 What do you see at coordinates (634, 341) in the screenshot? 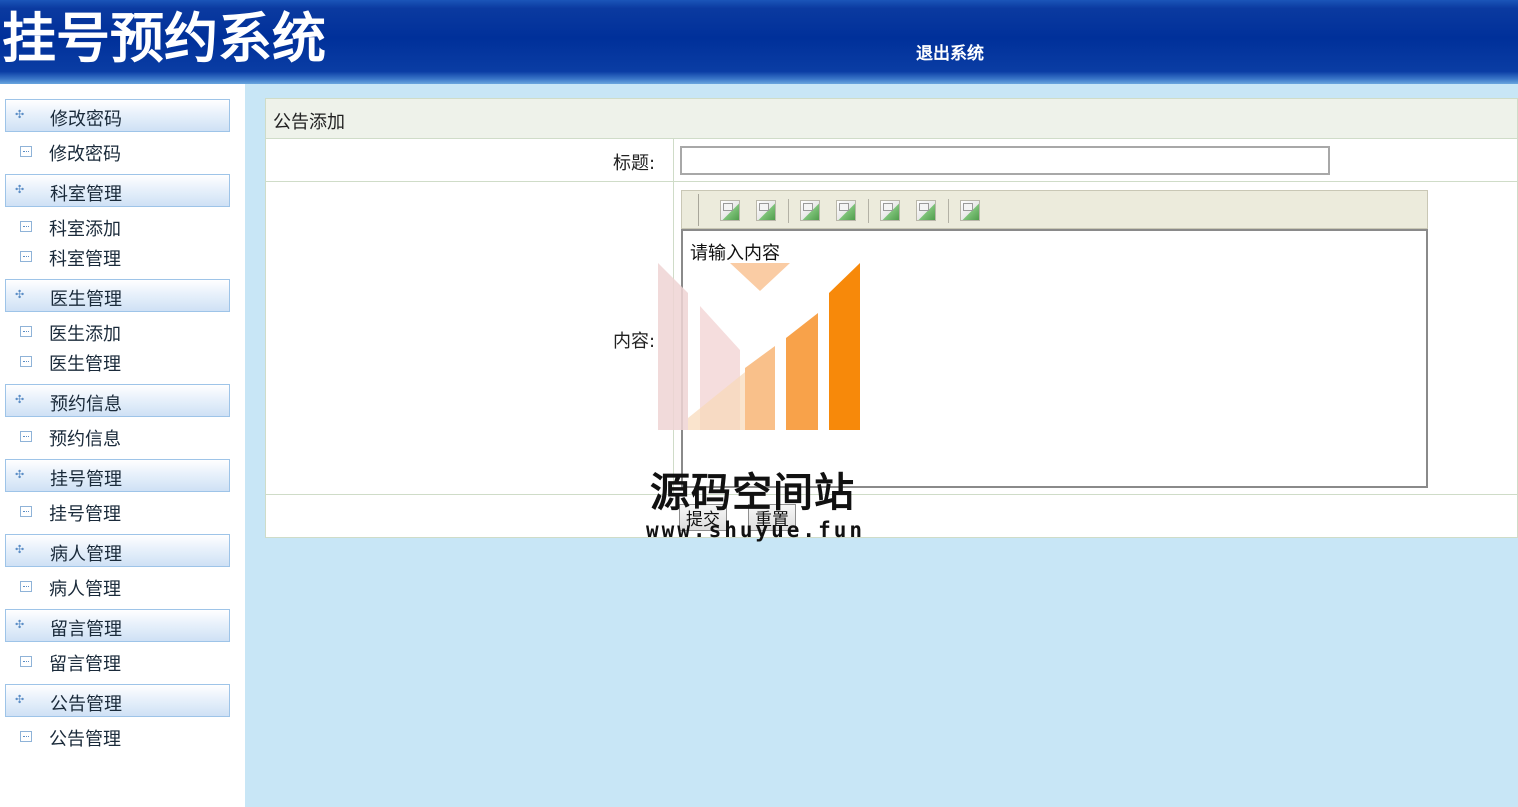
I see `content-label: 内容:` at bounding box center [634, 341].